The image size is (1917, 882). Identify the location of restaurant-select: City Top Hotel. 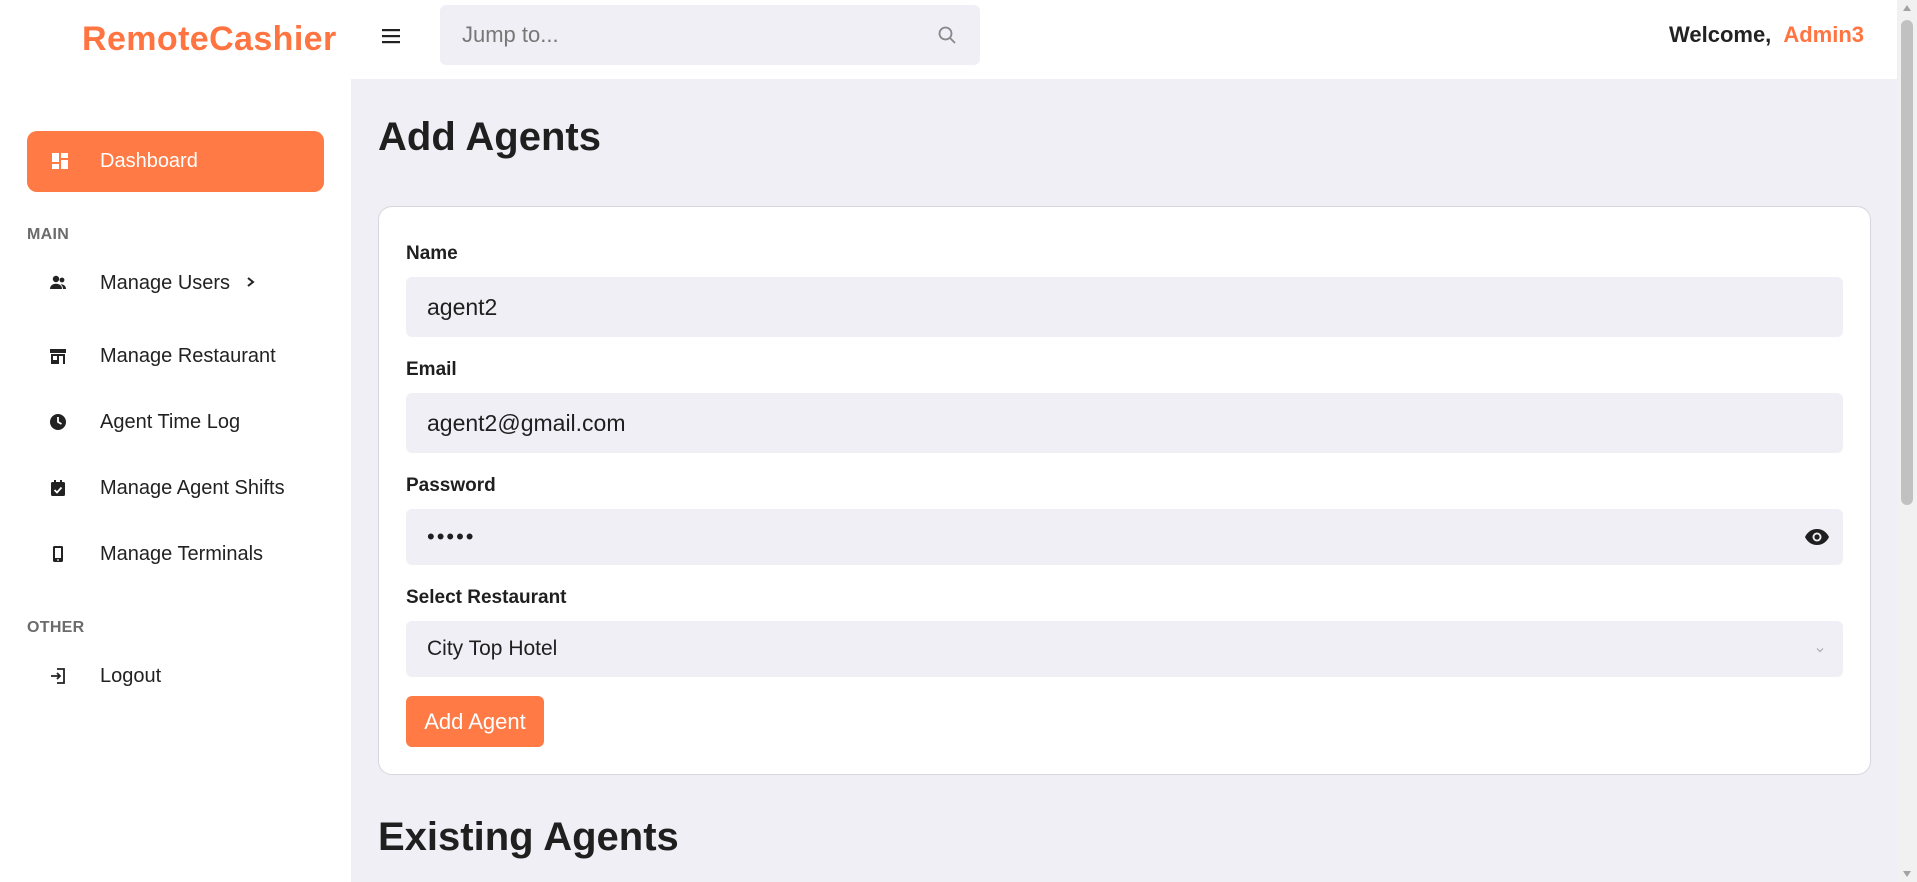
(1124, 649).